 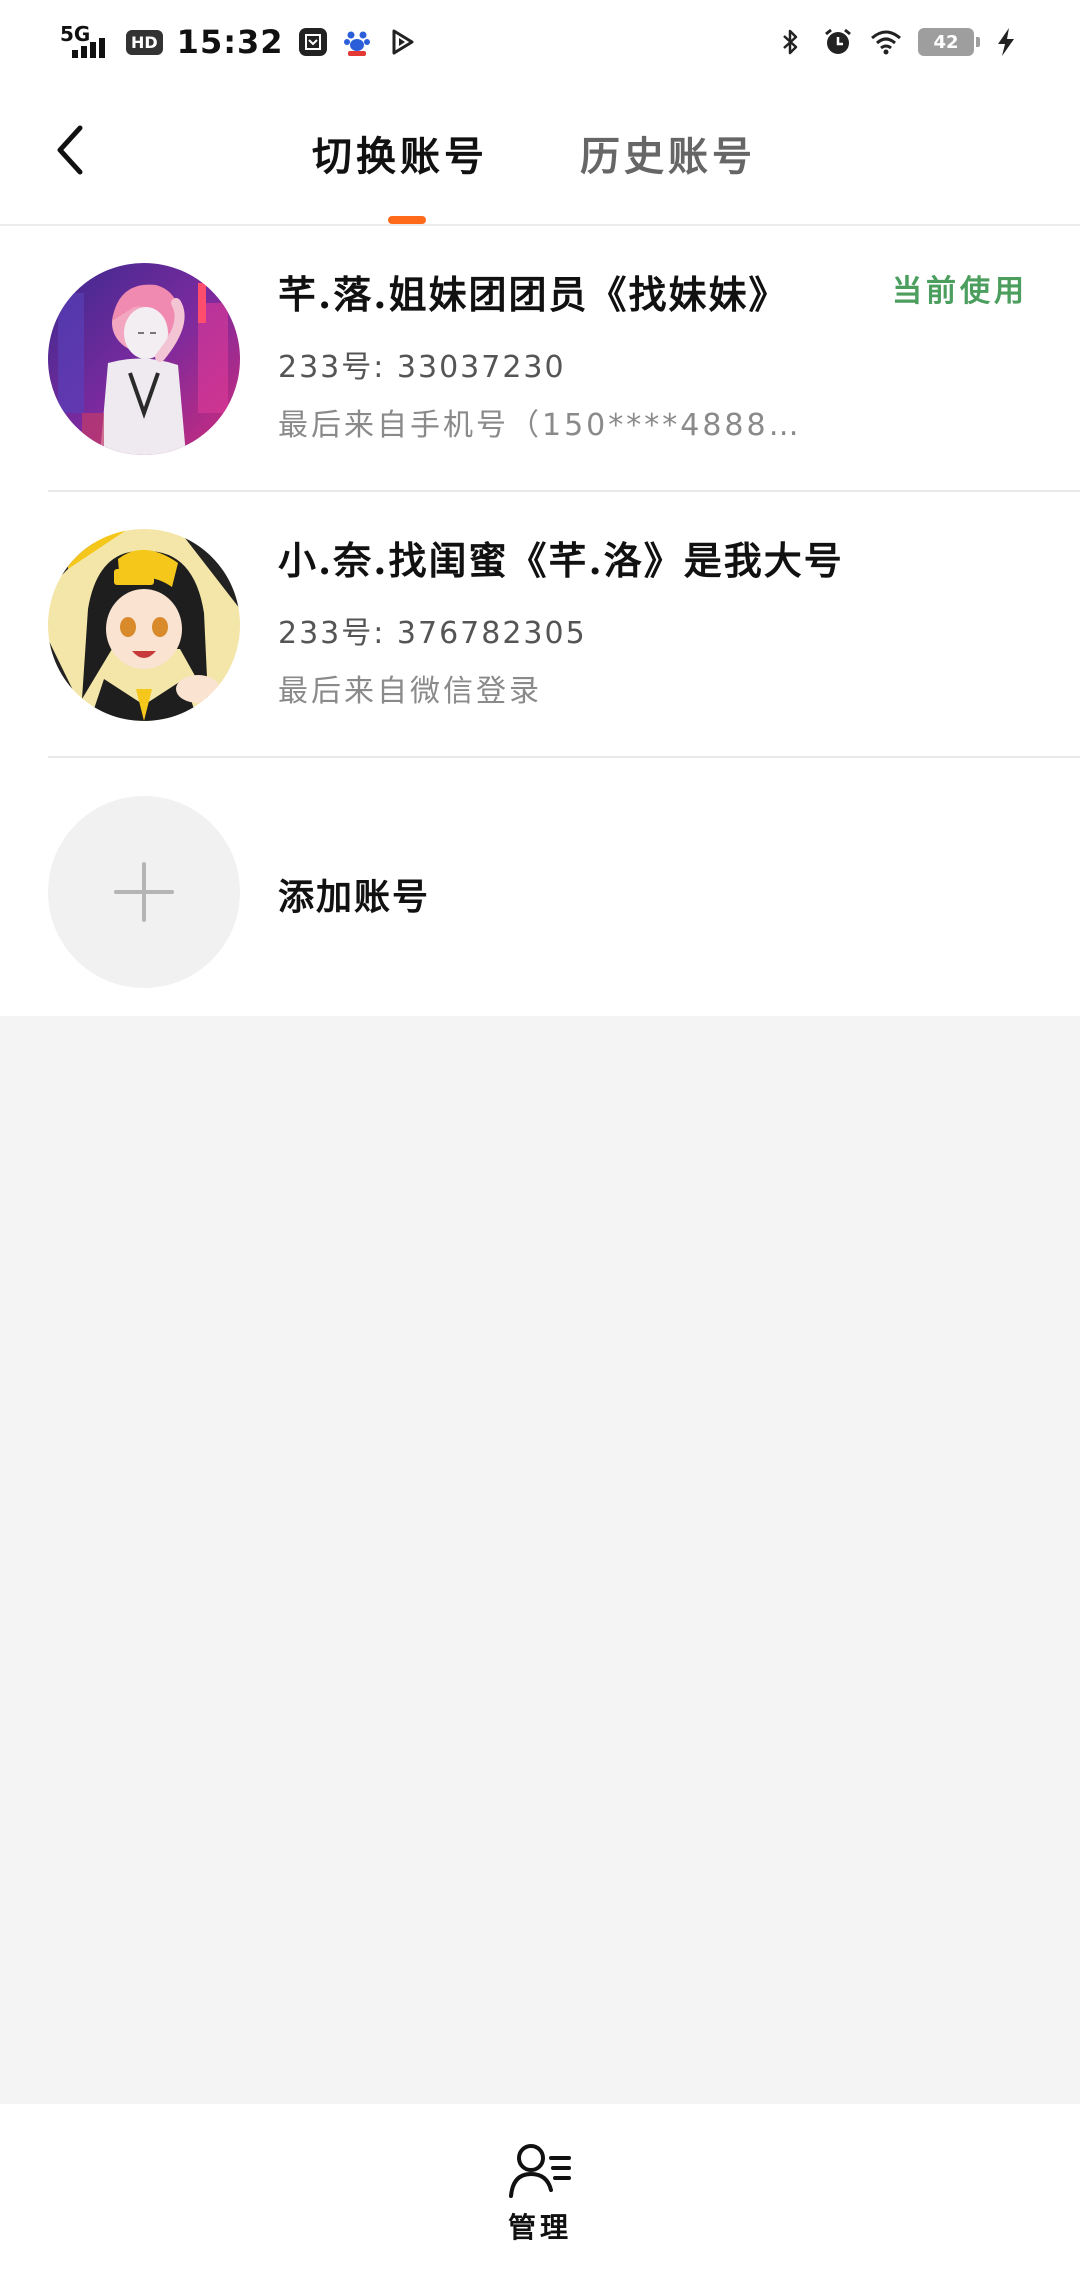 What do you see at coordinates (1006, 42) in the screenshot?
I see `charging-icon` at bounding box center [1006, 42].